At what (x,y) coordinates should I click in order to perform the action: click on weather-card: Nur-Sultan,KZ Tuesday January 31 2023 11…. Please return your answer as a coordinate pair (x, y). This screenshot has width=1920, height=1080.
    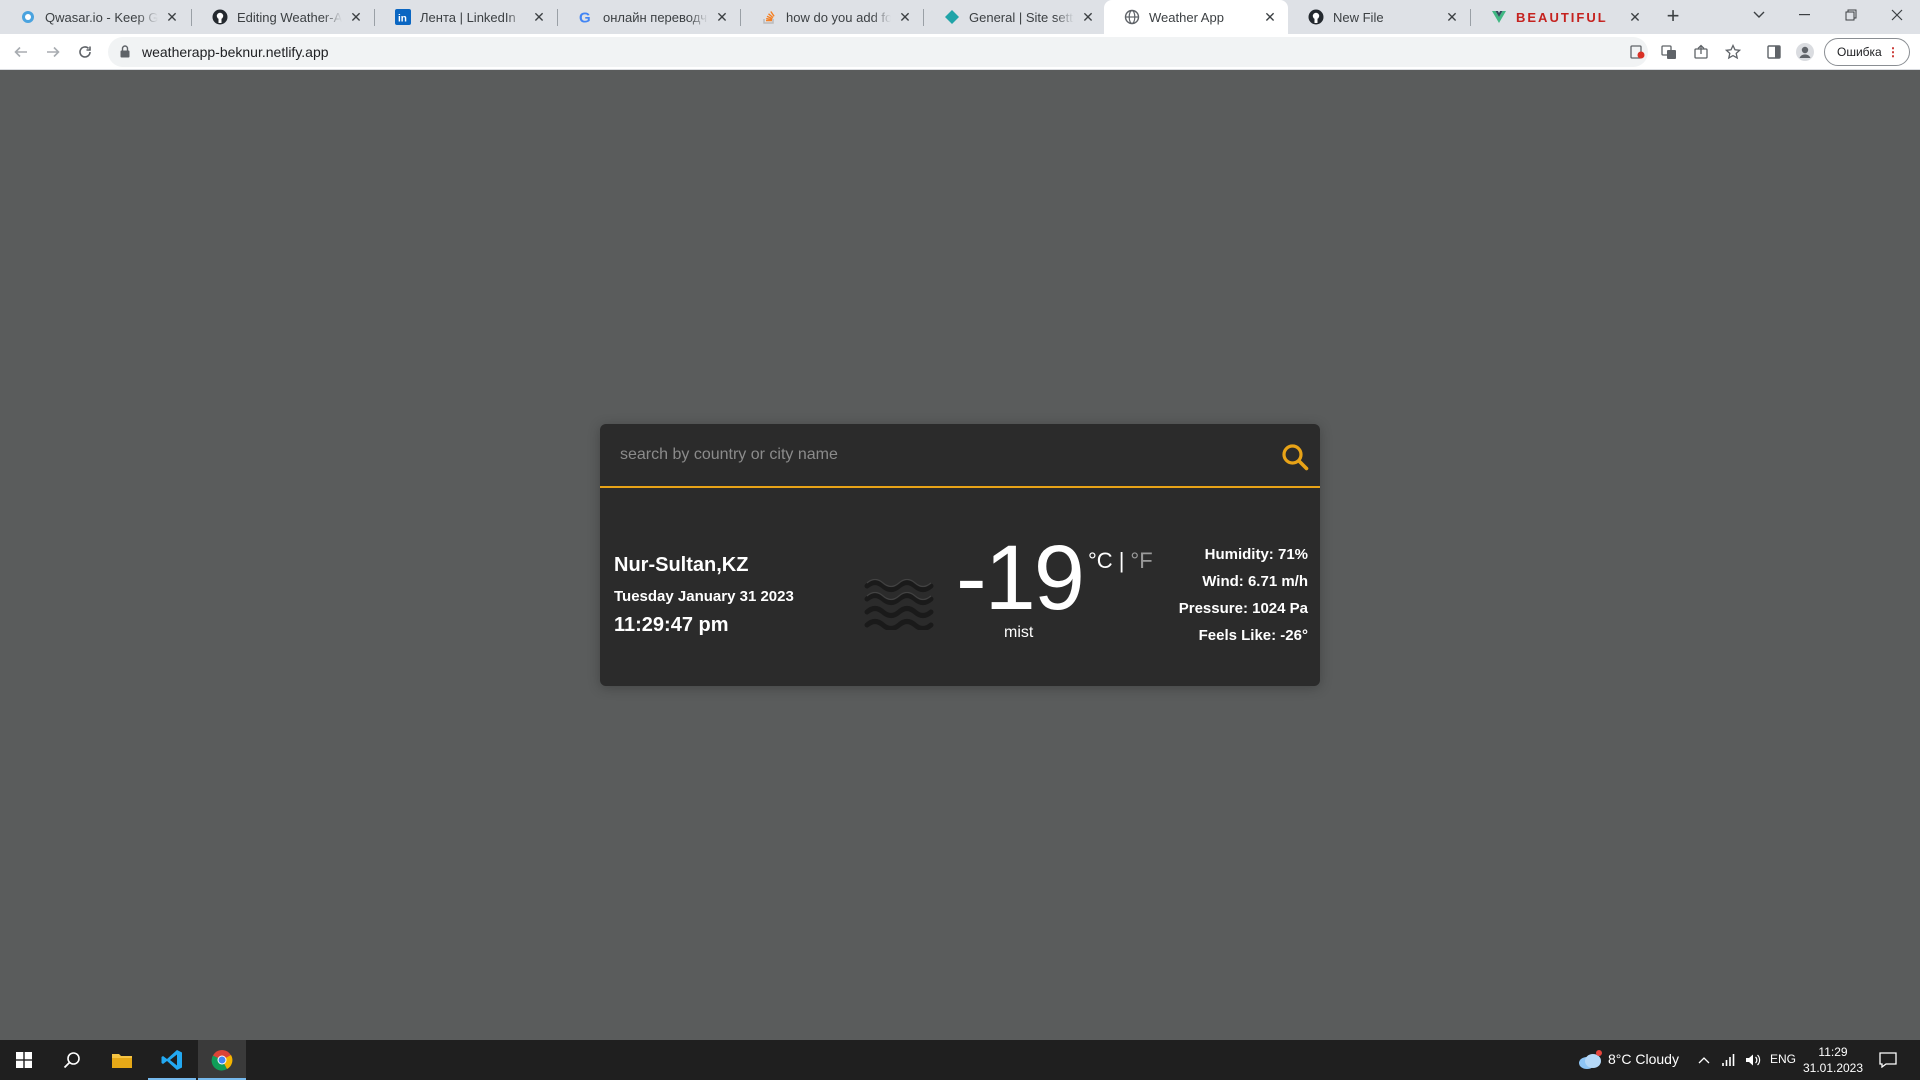
    Looking at the image, I should click on (960, 555).